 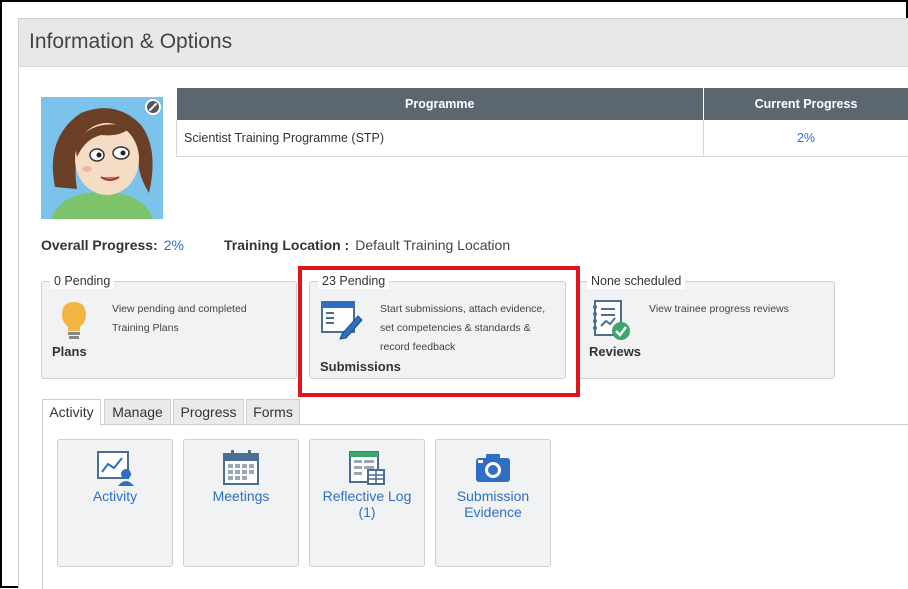 What do you see at coordinates (367, 468) in the screenshot?
I see `log-sheet-icon` at bounding box center [367, 468].